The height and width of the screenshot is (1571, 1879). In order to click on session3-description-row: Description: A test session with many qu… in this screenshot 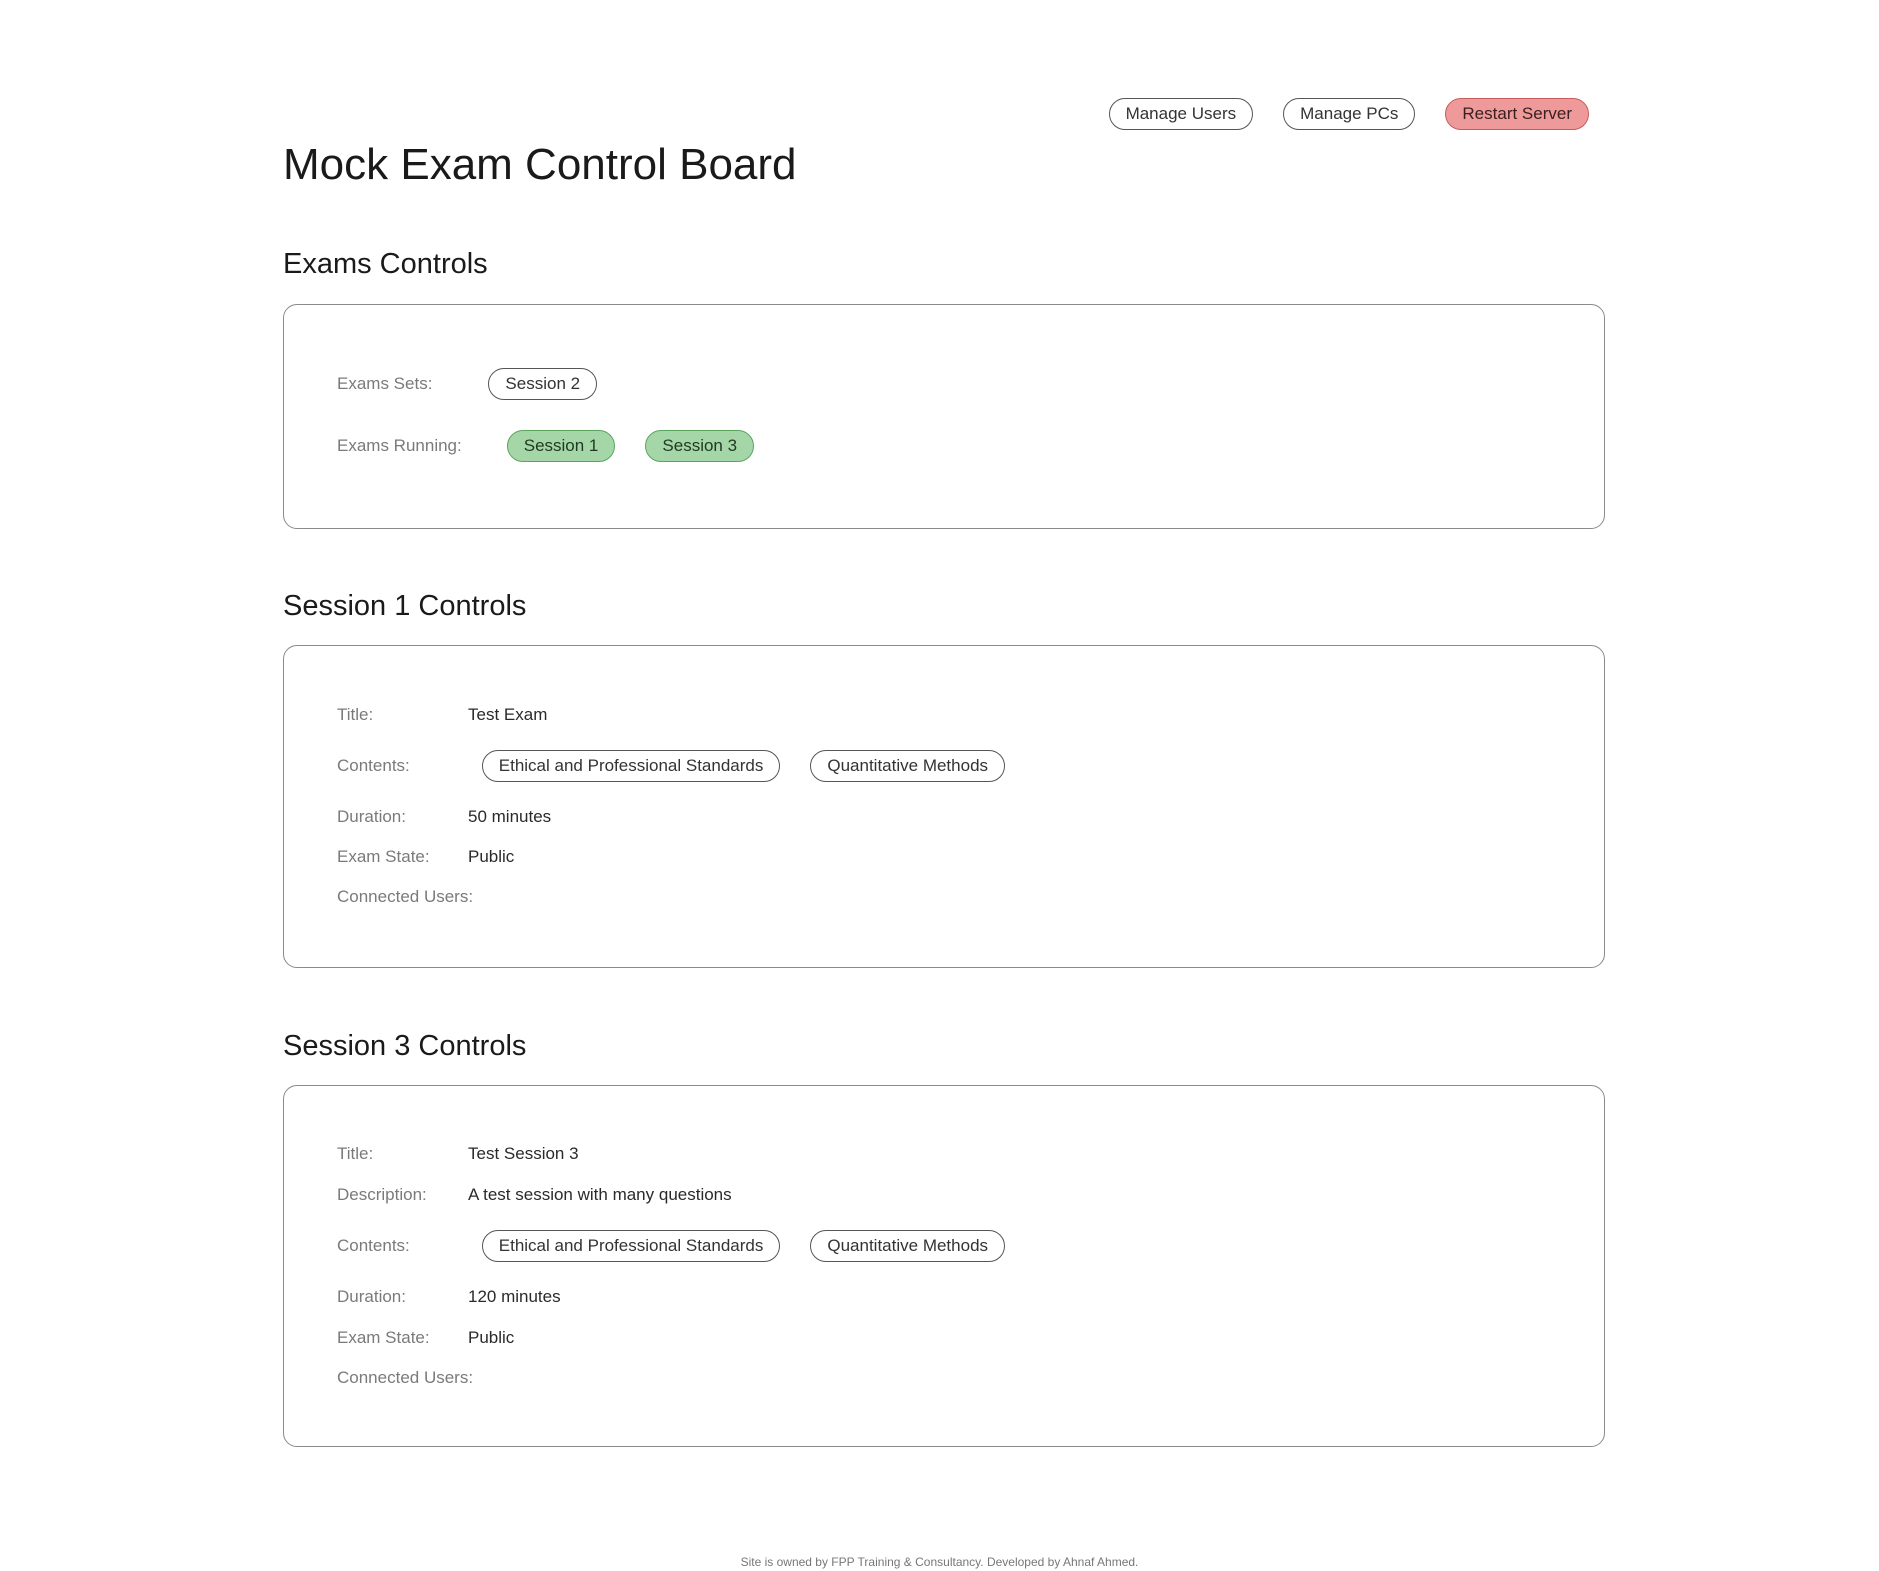, I will do `click(534, 1195)`.